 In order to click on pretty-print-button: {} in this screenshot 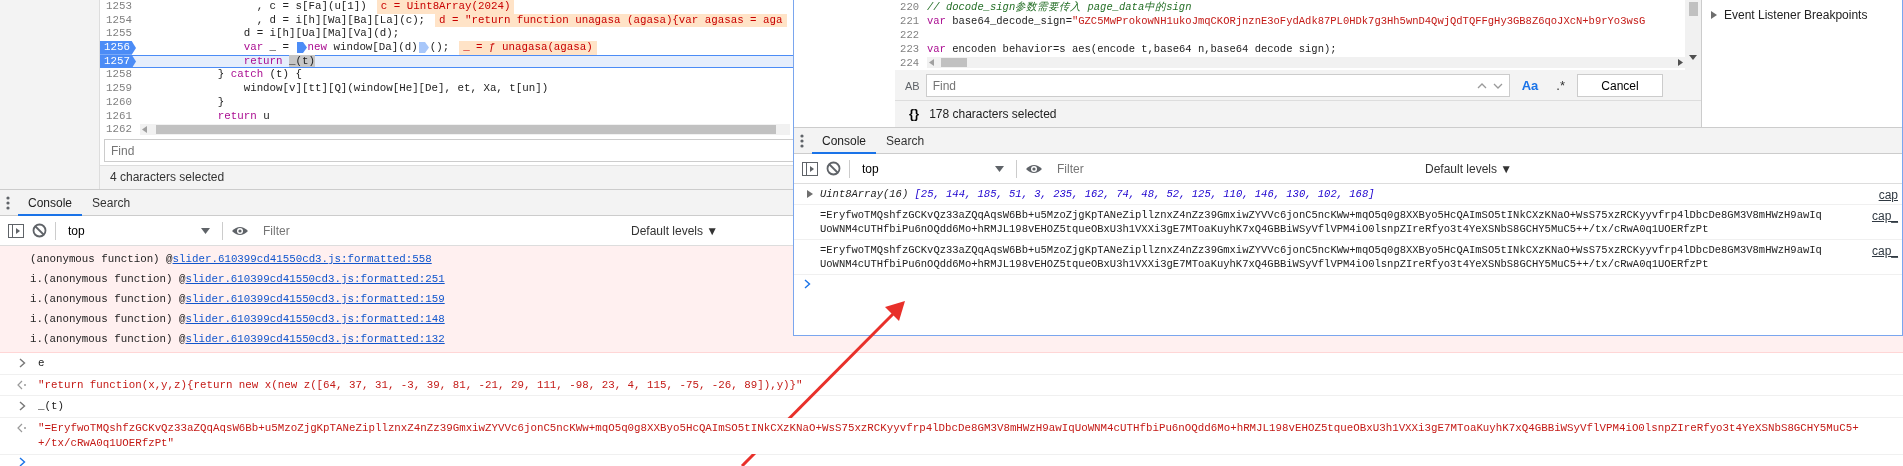, I will do `click(914, 114)`.